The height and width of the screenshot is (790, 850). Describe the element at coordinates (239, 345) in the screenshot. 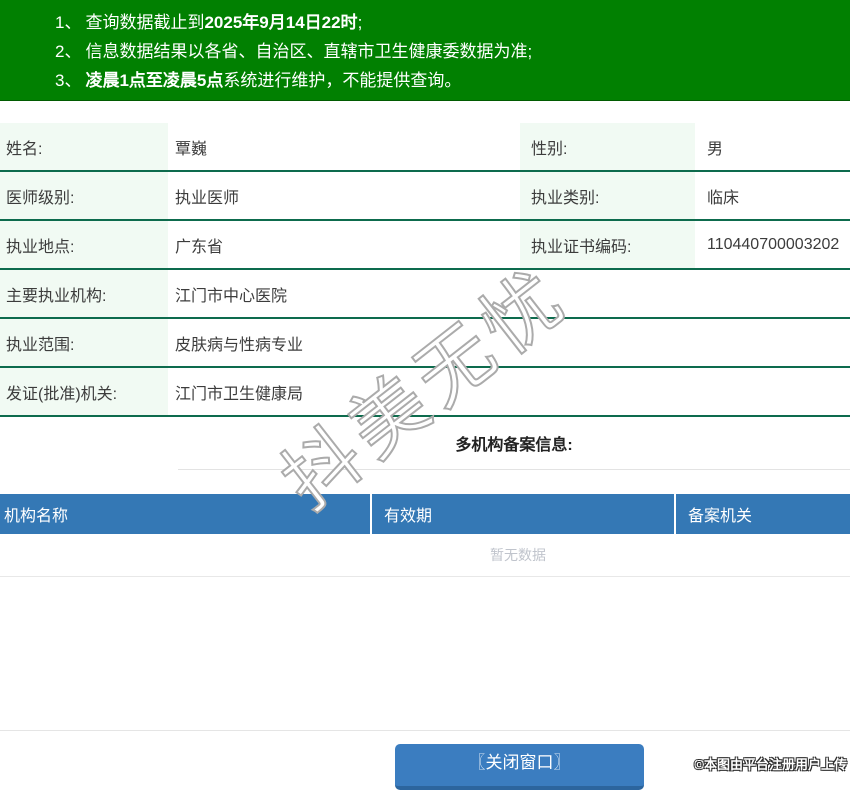

I see `field-value-practice-scope: 皮肤病与性病专业` at that location.